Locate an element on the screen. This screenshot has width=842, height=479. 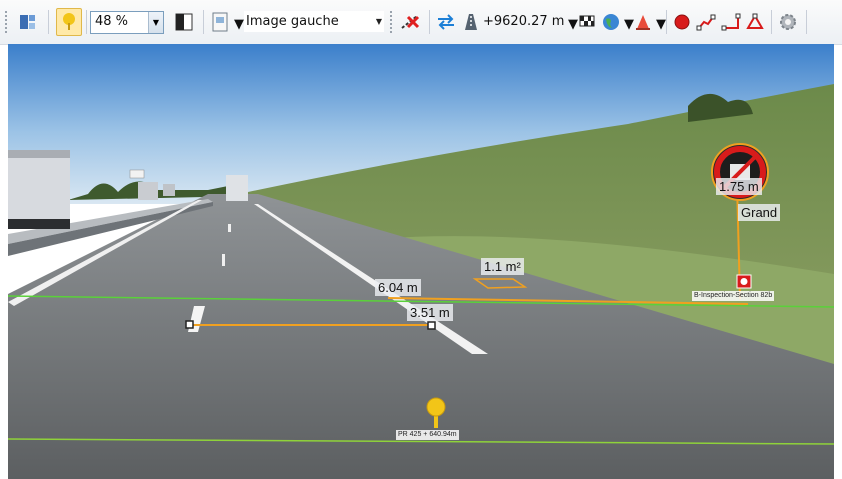
globe-icon is located at coordinates (611, 22).